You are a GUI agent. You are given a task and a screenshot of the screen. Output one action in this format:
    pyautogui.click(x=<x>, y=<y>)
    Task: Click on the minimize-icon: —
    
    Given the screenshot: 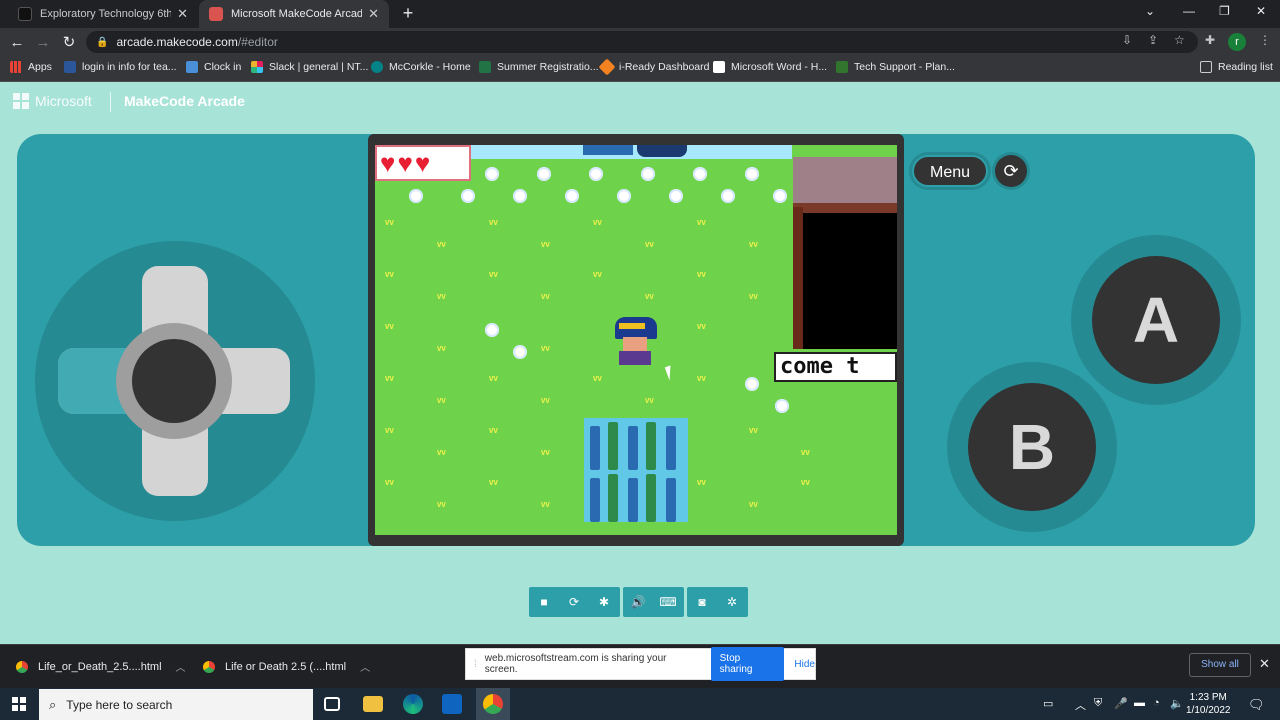 What is the action you would take?
    pyautogui.click(x=1189, y=11)
    